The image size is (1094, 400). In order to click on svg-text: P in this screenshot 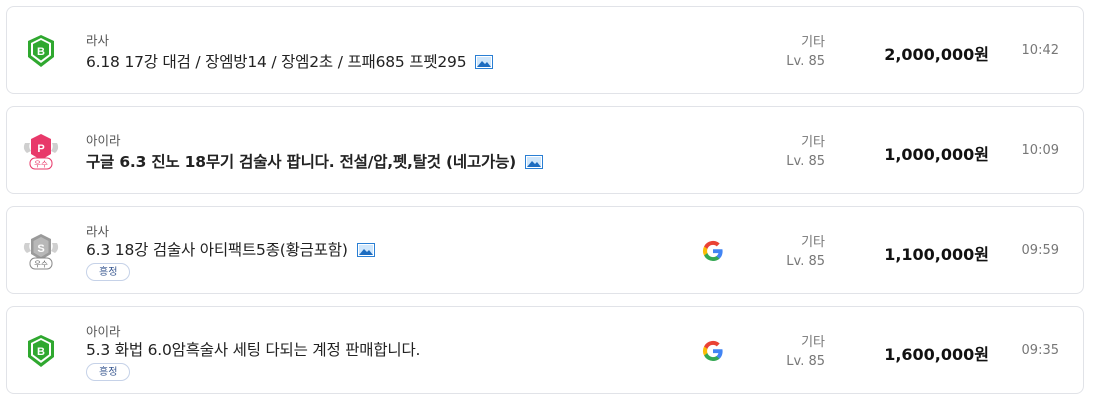, I will do `click(40, 149)`.